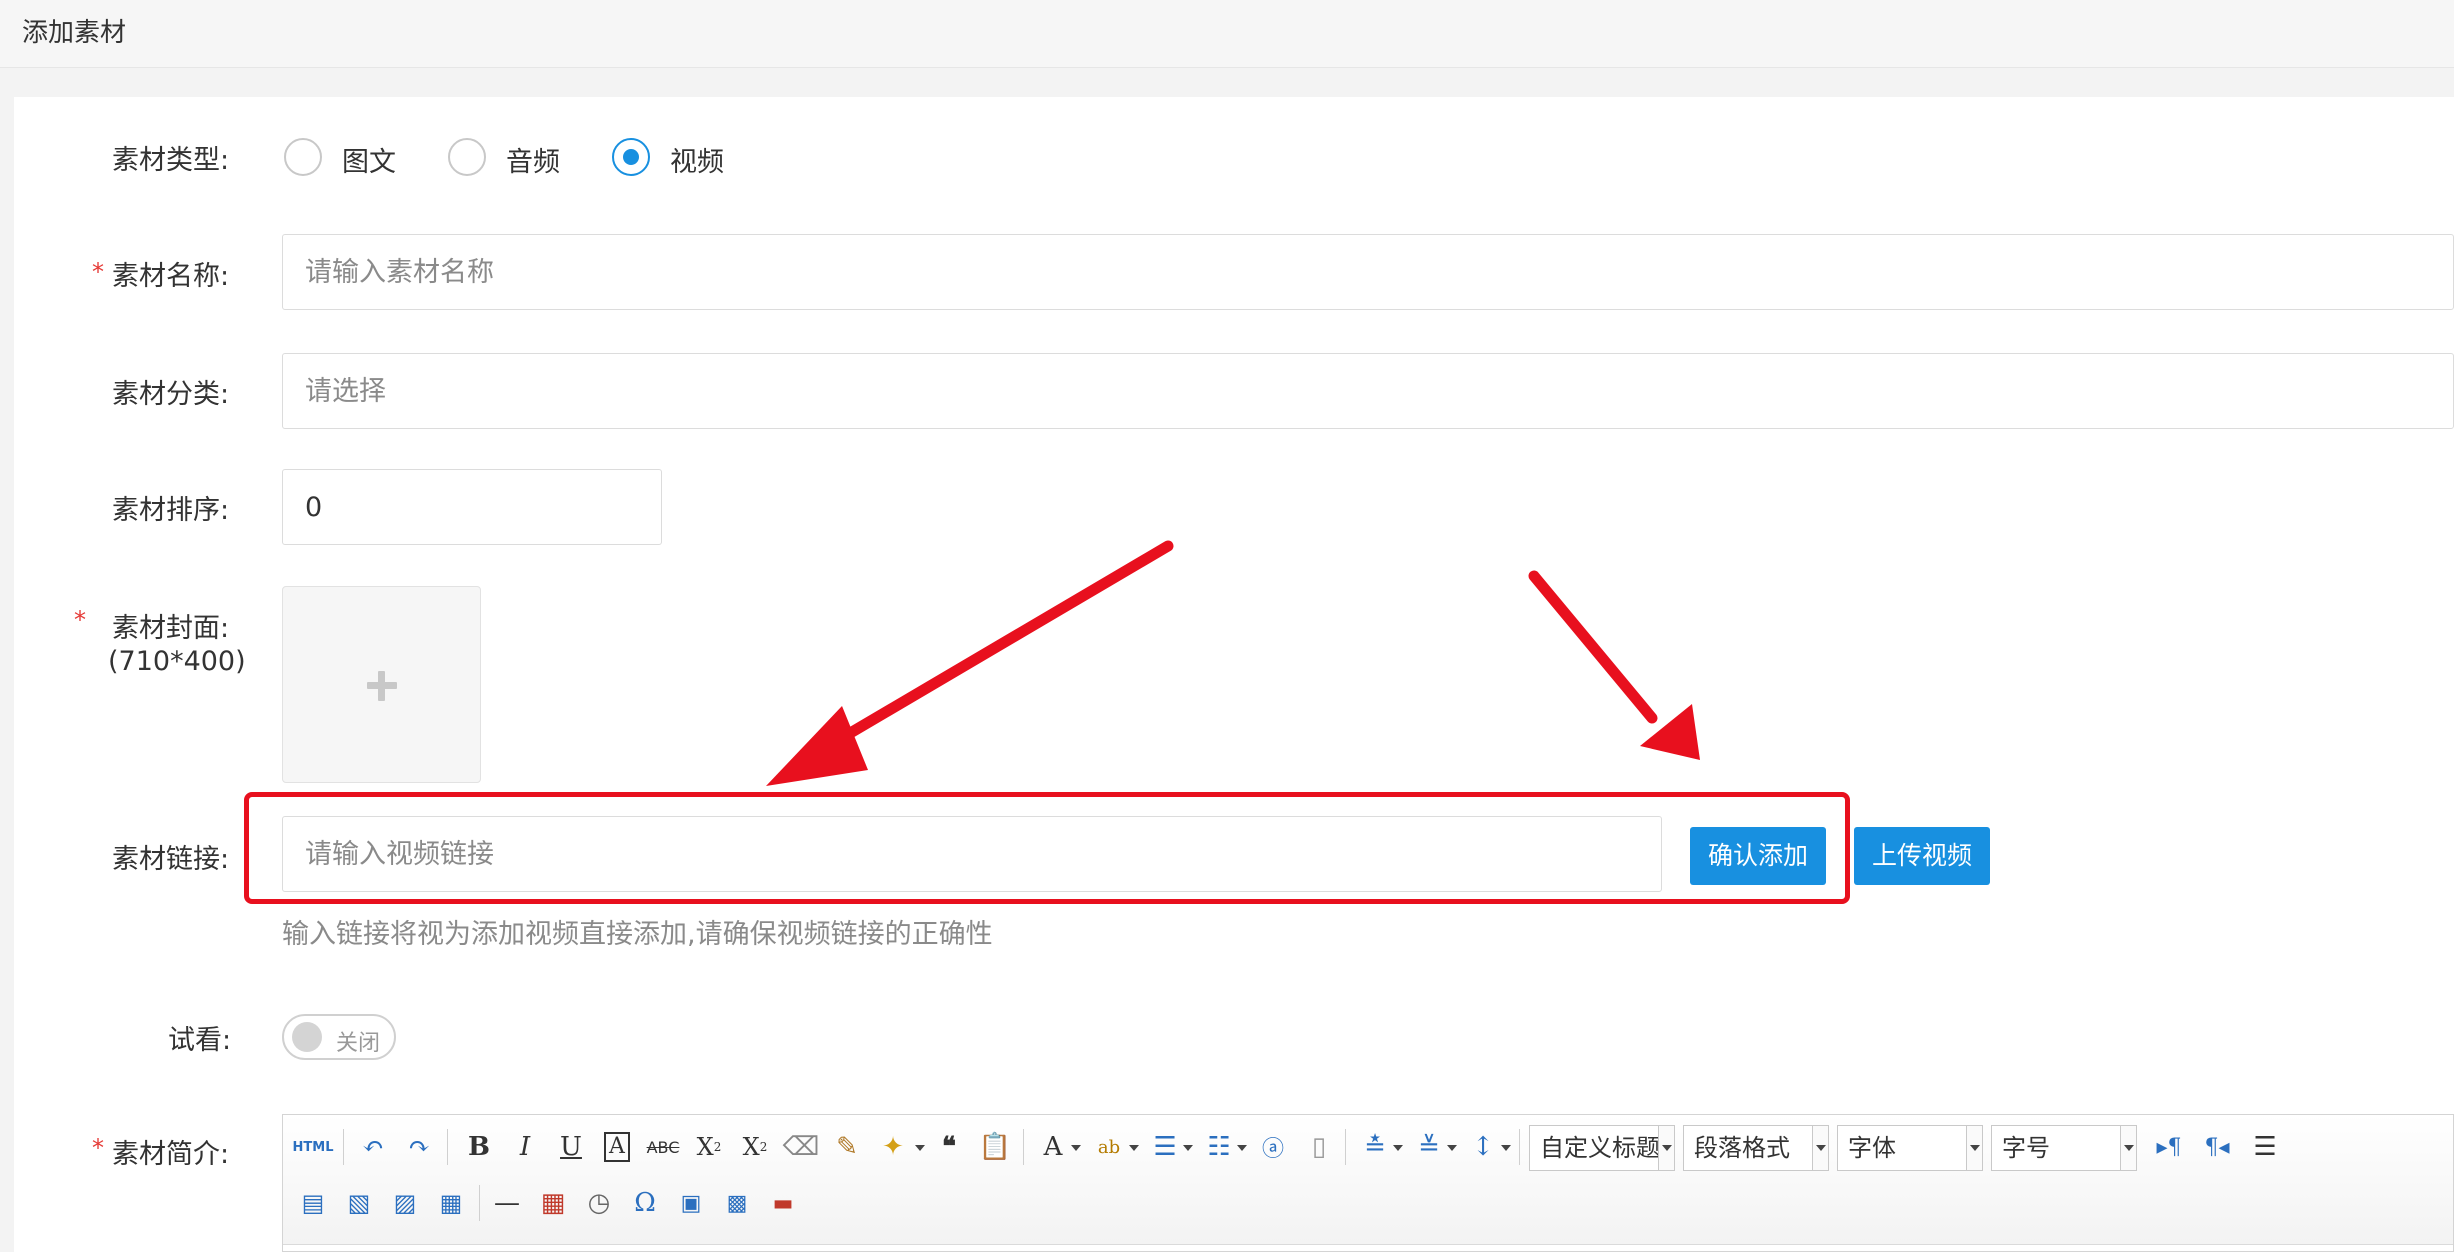 Image resolution: width=2454 pixels, height=1252 pixels. What do you see at coordinates (970, 663) in the screenshot?
I see `arrow-left` at bounding box center [970, 663].